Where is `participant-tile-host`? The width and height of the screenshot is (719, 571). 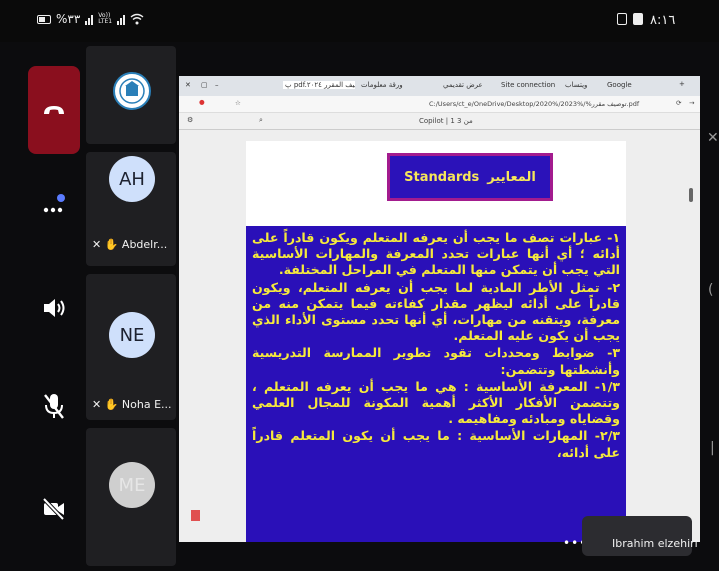
participant-tile-host is located at coordinates (131, 95).